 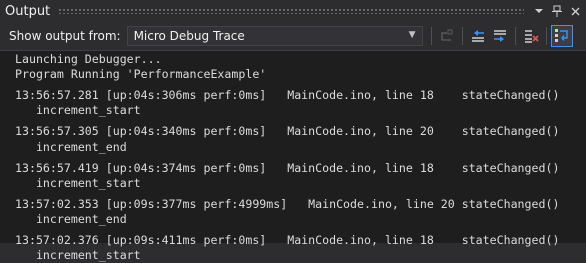 I want to click on find-message-icon, so click(x=446, y=35).